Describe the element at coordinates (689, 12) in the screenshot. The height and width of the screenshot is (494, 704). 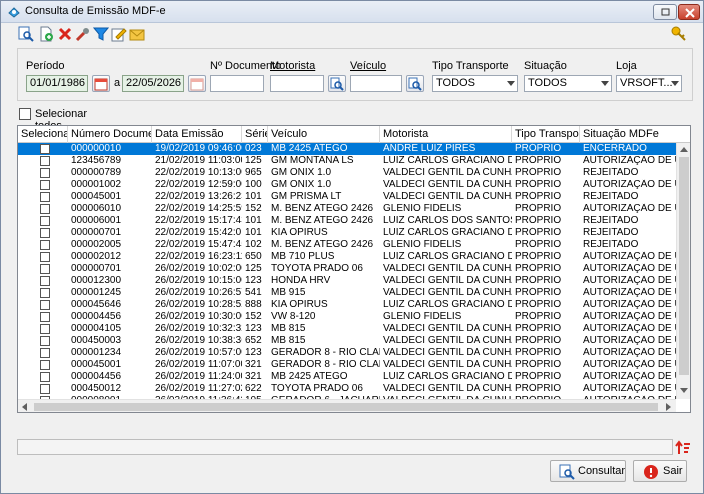
I see `close-button` at that location.